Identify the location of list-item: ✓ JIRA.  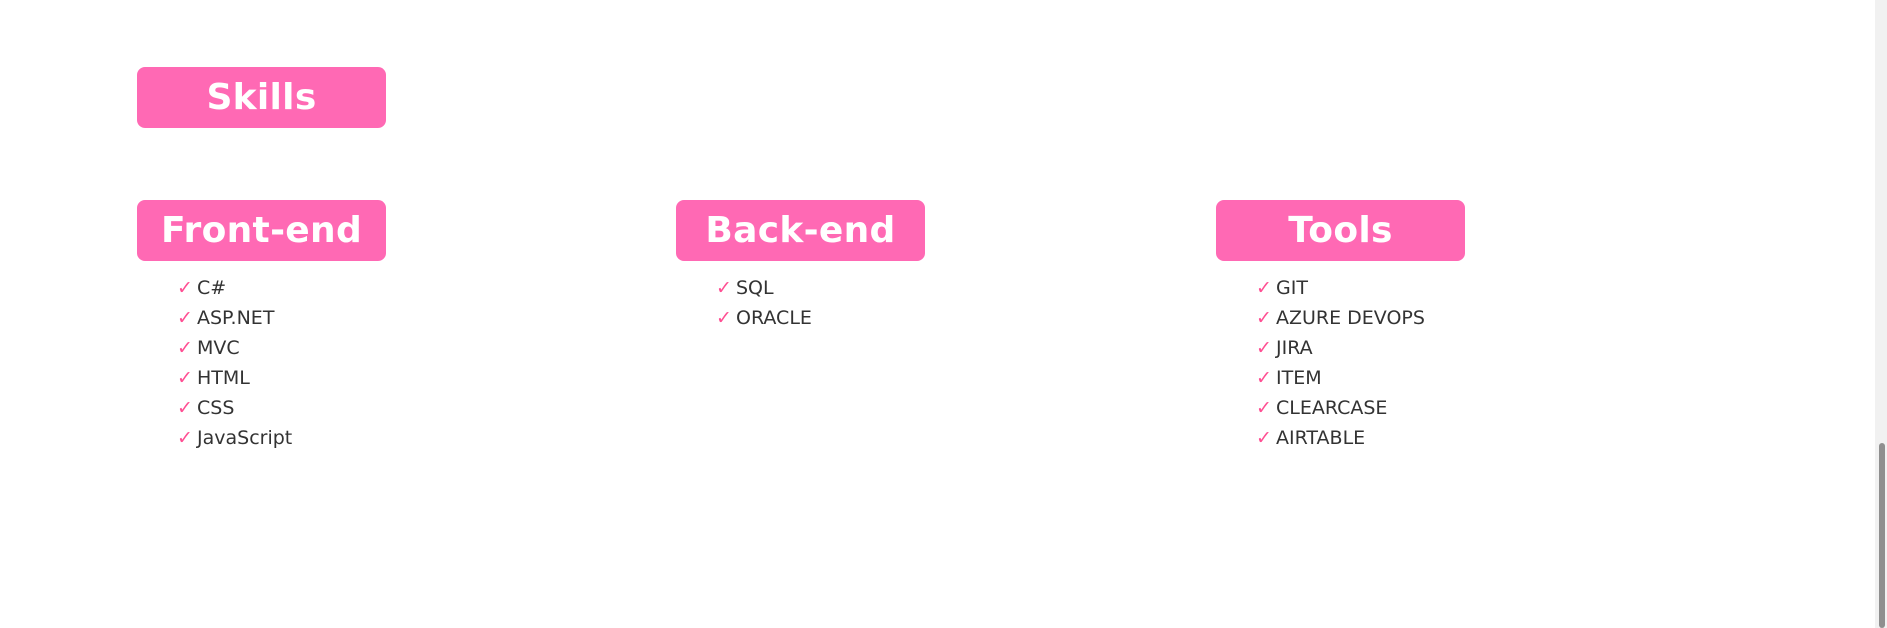
(1340, 348).